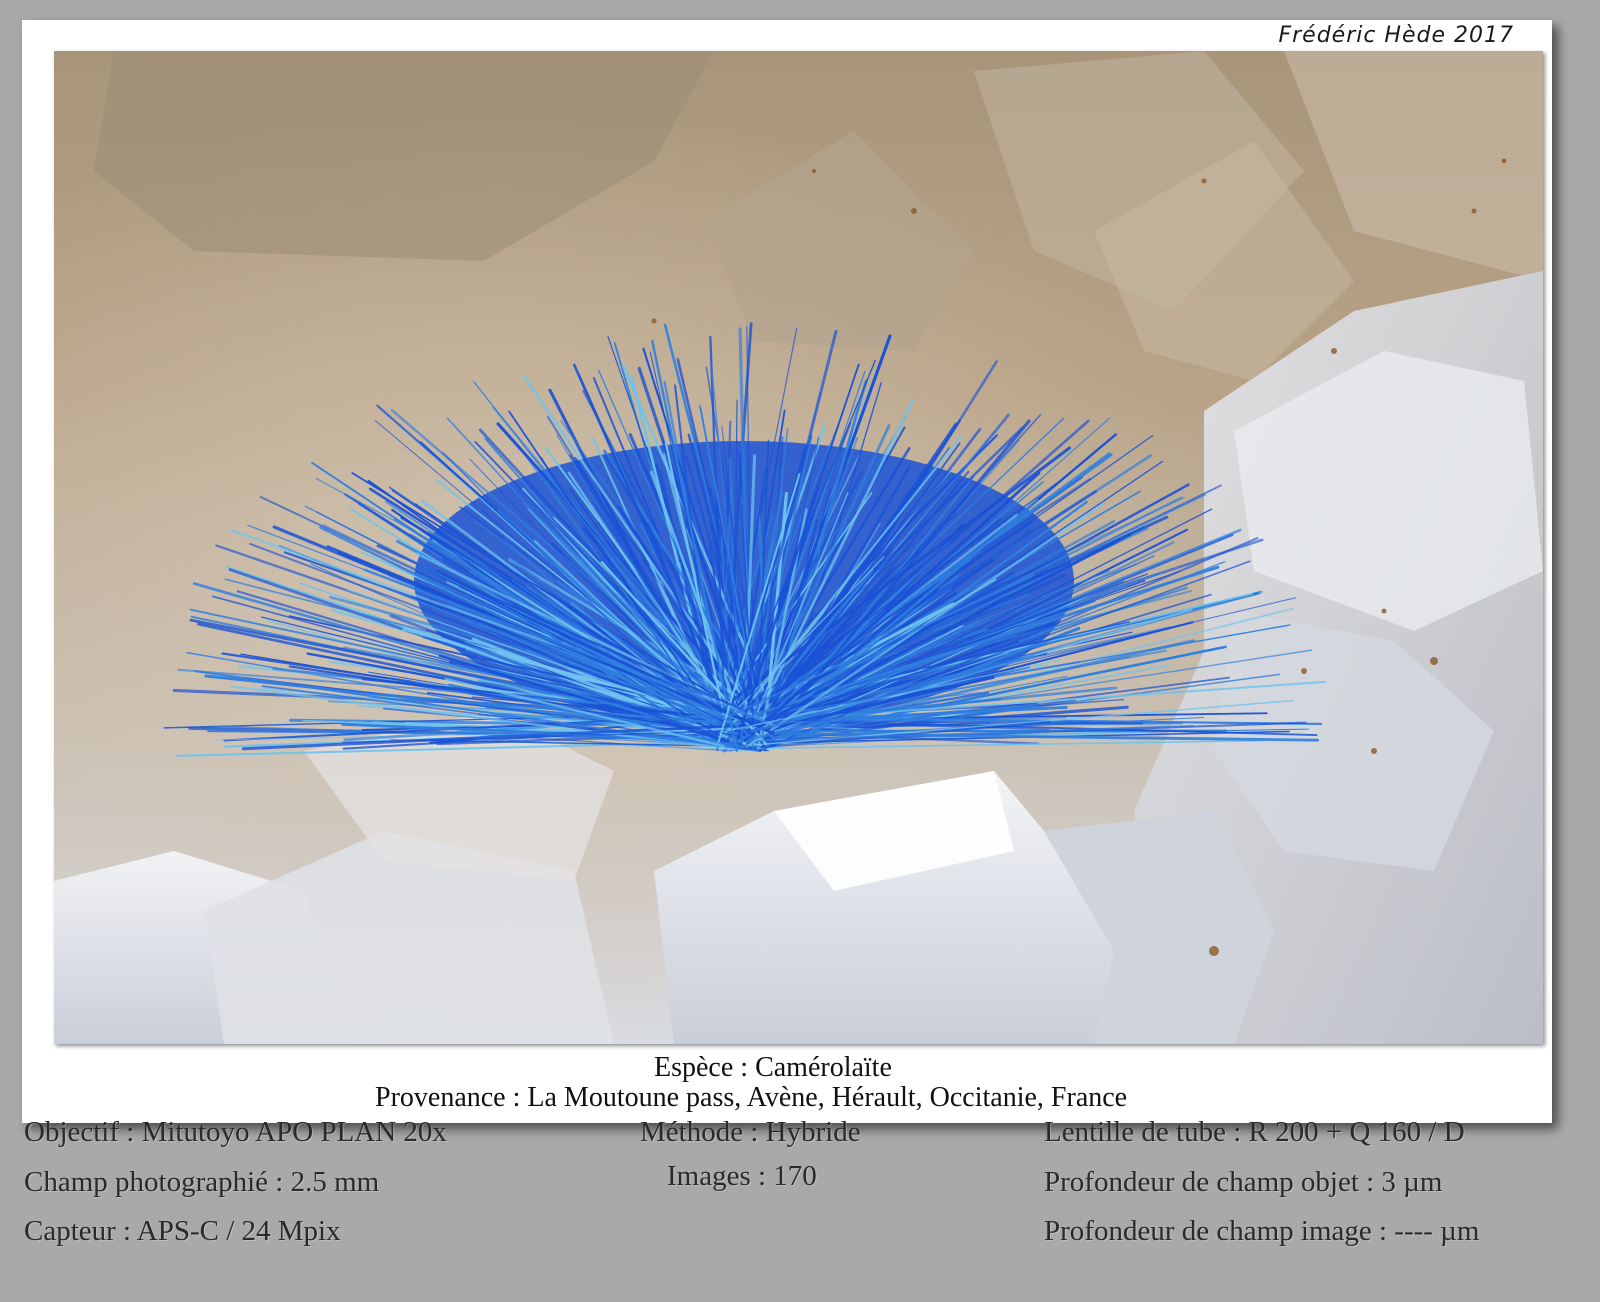  I want to click on method-info: Méthode : Hybride, so click(750, 1132).